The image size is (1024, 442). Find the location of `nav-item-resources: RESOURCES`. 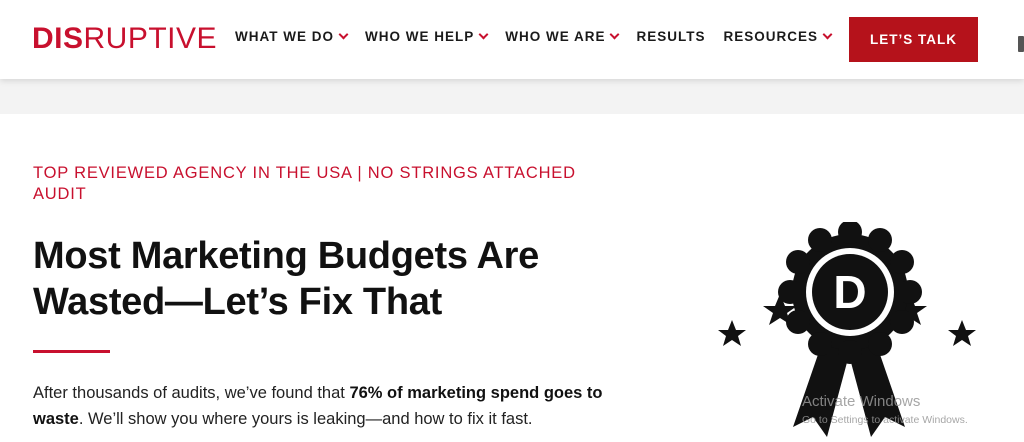

nav-item-resources: RESOURCES is located at coordinates (778, 36).